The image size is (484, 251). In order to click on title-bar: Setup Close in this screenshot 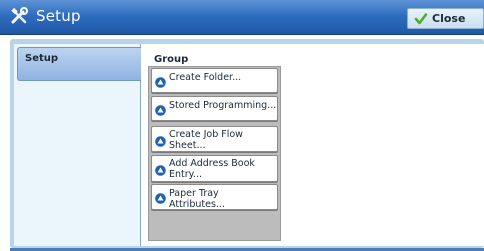, I will do `click(242, 17)`.